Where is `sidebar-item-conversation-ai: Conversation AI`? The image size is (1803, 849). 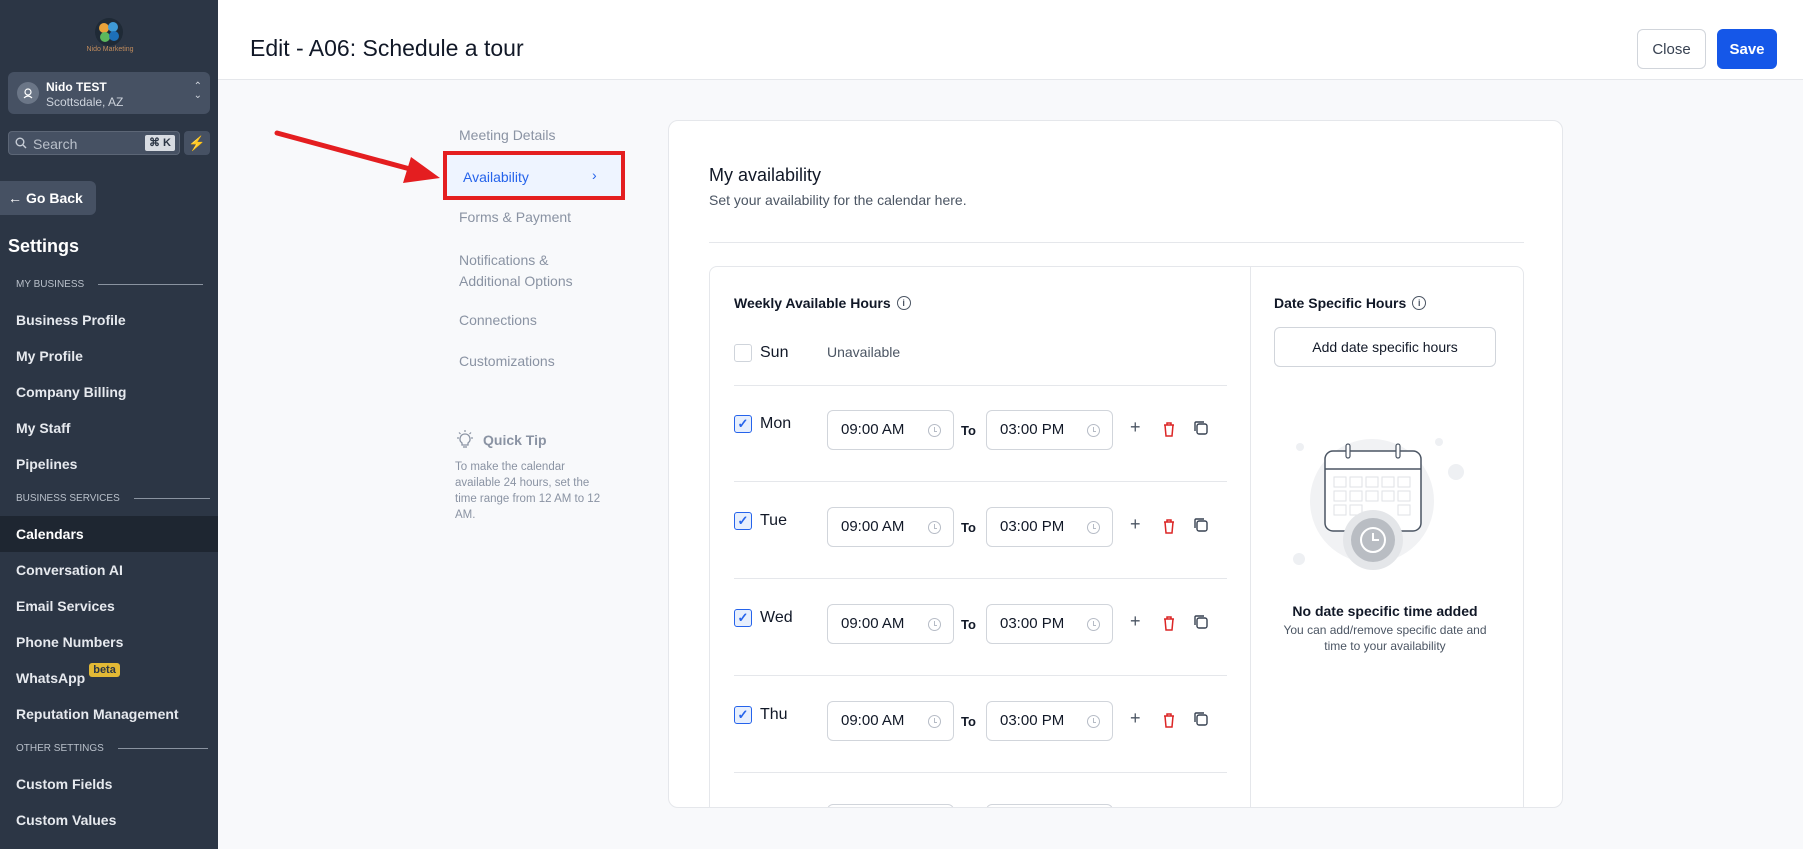
sidebar-item-conversation-ai: Conversation AI is located at coordinates (109, 570).